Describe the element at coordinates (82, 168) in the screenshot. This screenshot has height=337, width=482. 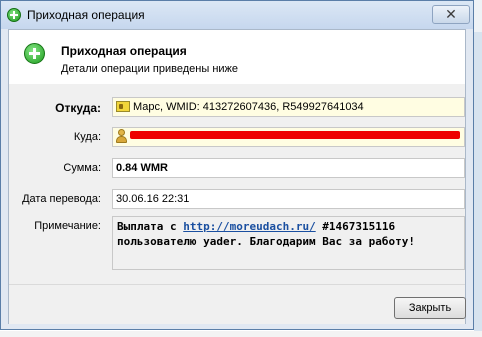
I see `amount-label: Сумма:` at that location.